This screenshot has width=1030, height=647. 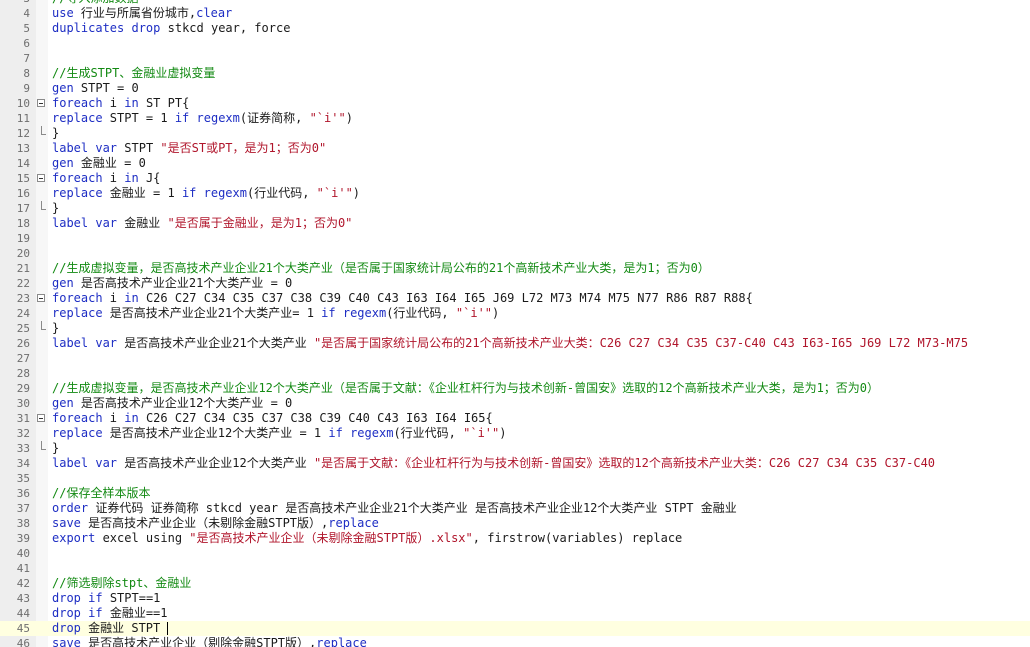 I want to click on line-number: 15, so click(x=23, y=178).